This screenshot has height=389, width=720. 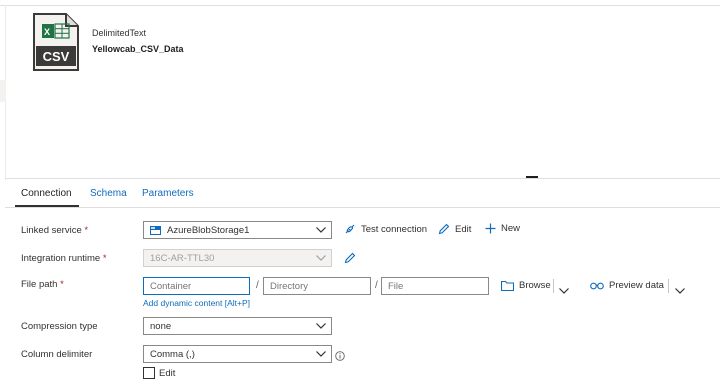 What do you see at coordinates (155, 230) in the screenshot?
I see `storage-icon` at bounding box center [155, 230].